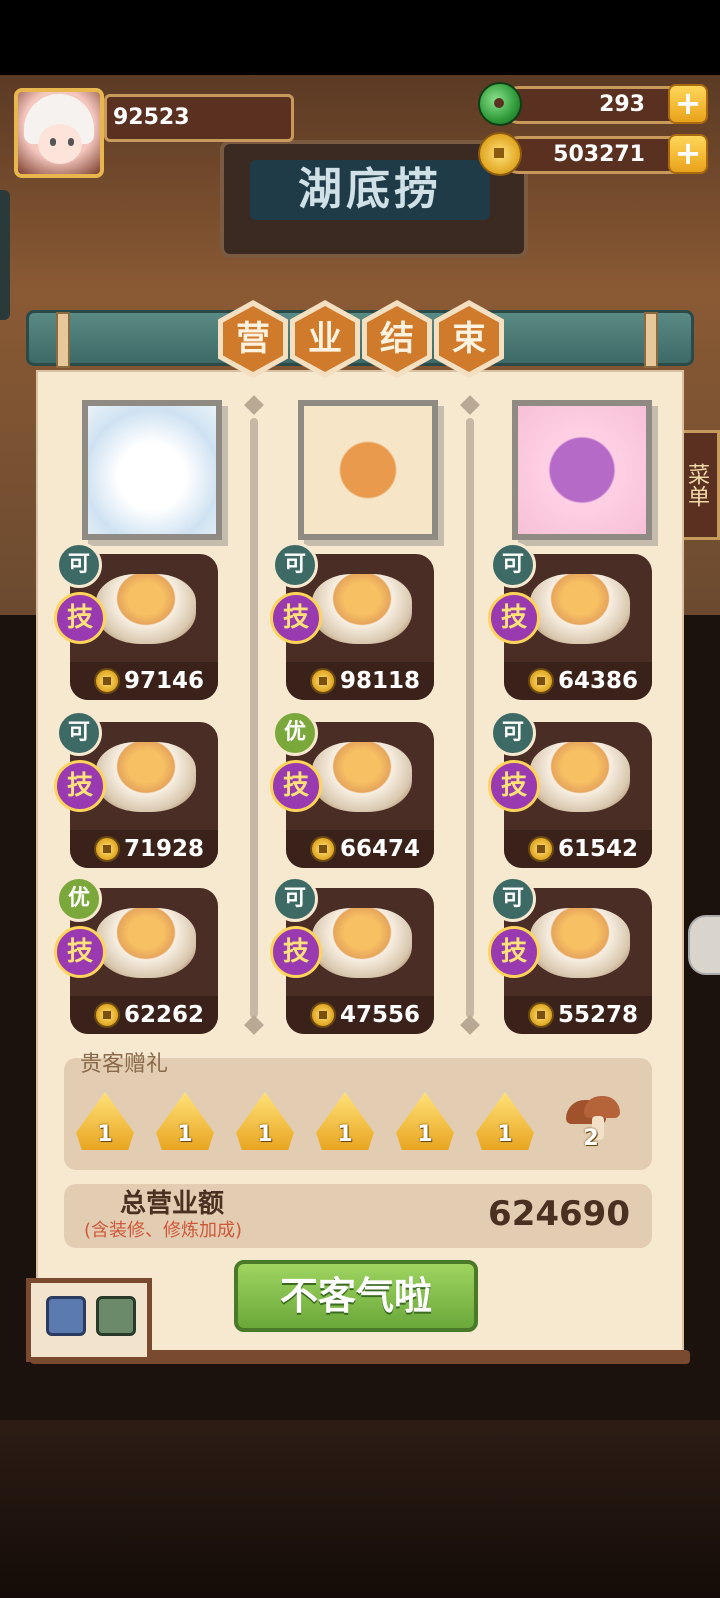 This screenshot has width=720, height=1598. Describe the element at coordinates (651, 340) in the screenshot. I see `scroll-pin-right` at that location.